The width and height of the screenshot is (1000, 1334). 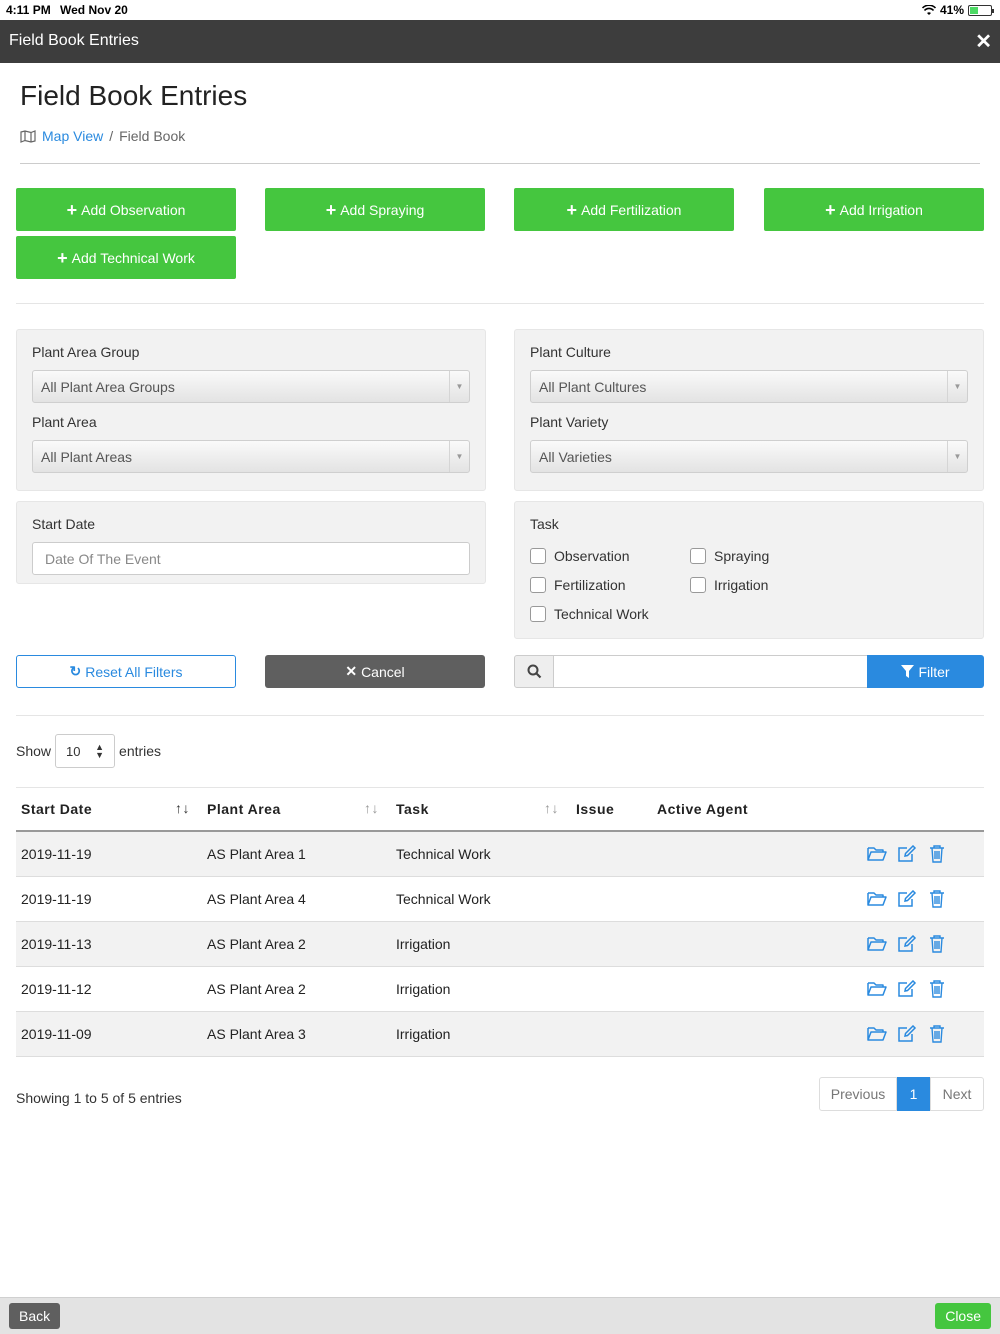 I want to click on start-date-label: Start Date, so click(x=64, y=524).